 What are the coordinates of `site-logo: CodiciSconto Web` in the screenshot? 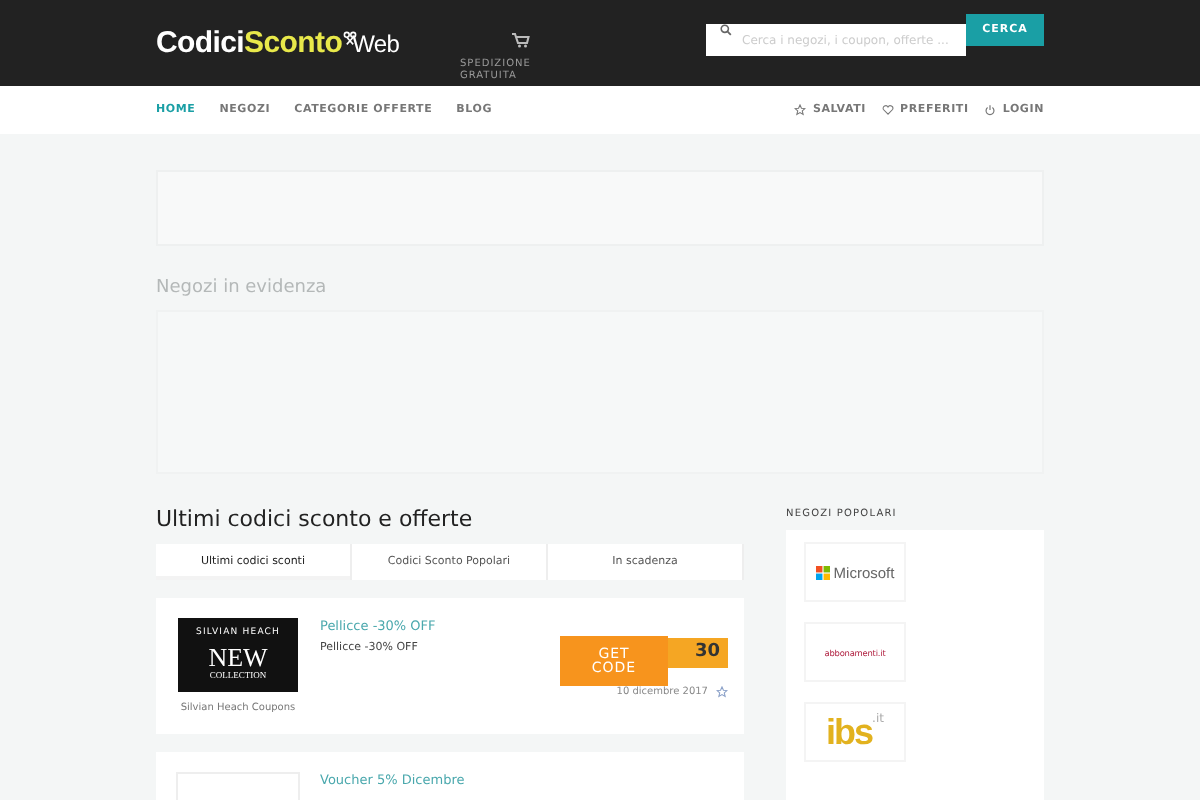 It's located at (286, 43).